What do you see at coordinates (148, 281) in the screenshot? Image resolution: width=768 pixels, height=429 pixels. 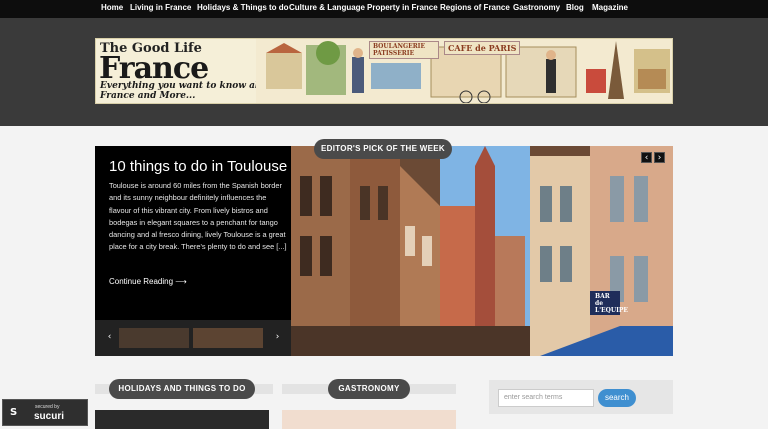 I see `continue-reading-link: Continue Reading ⟶` at bounding box center [148, 281].